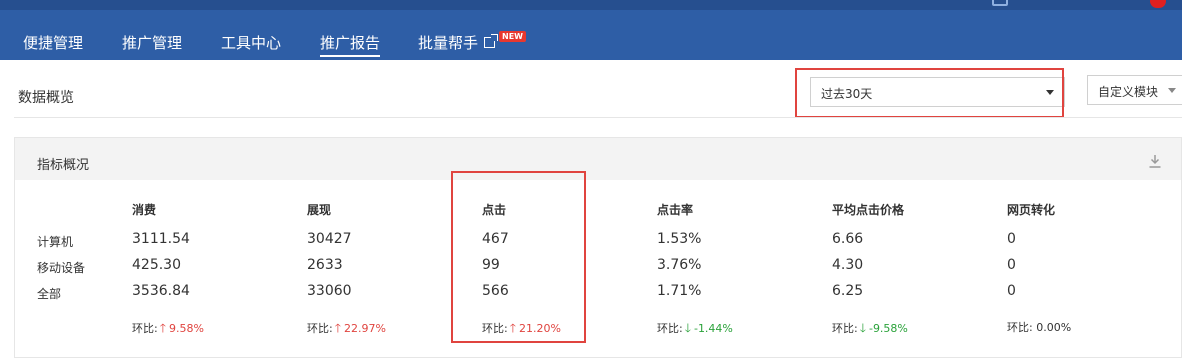  What do you see at coordinates (46, 98) in the screenshot?
I see `page-title: 数据概览` at bounding box center [46, 98].